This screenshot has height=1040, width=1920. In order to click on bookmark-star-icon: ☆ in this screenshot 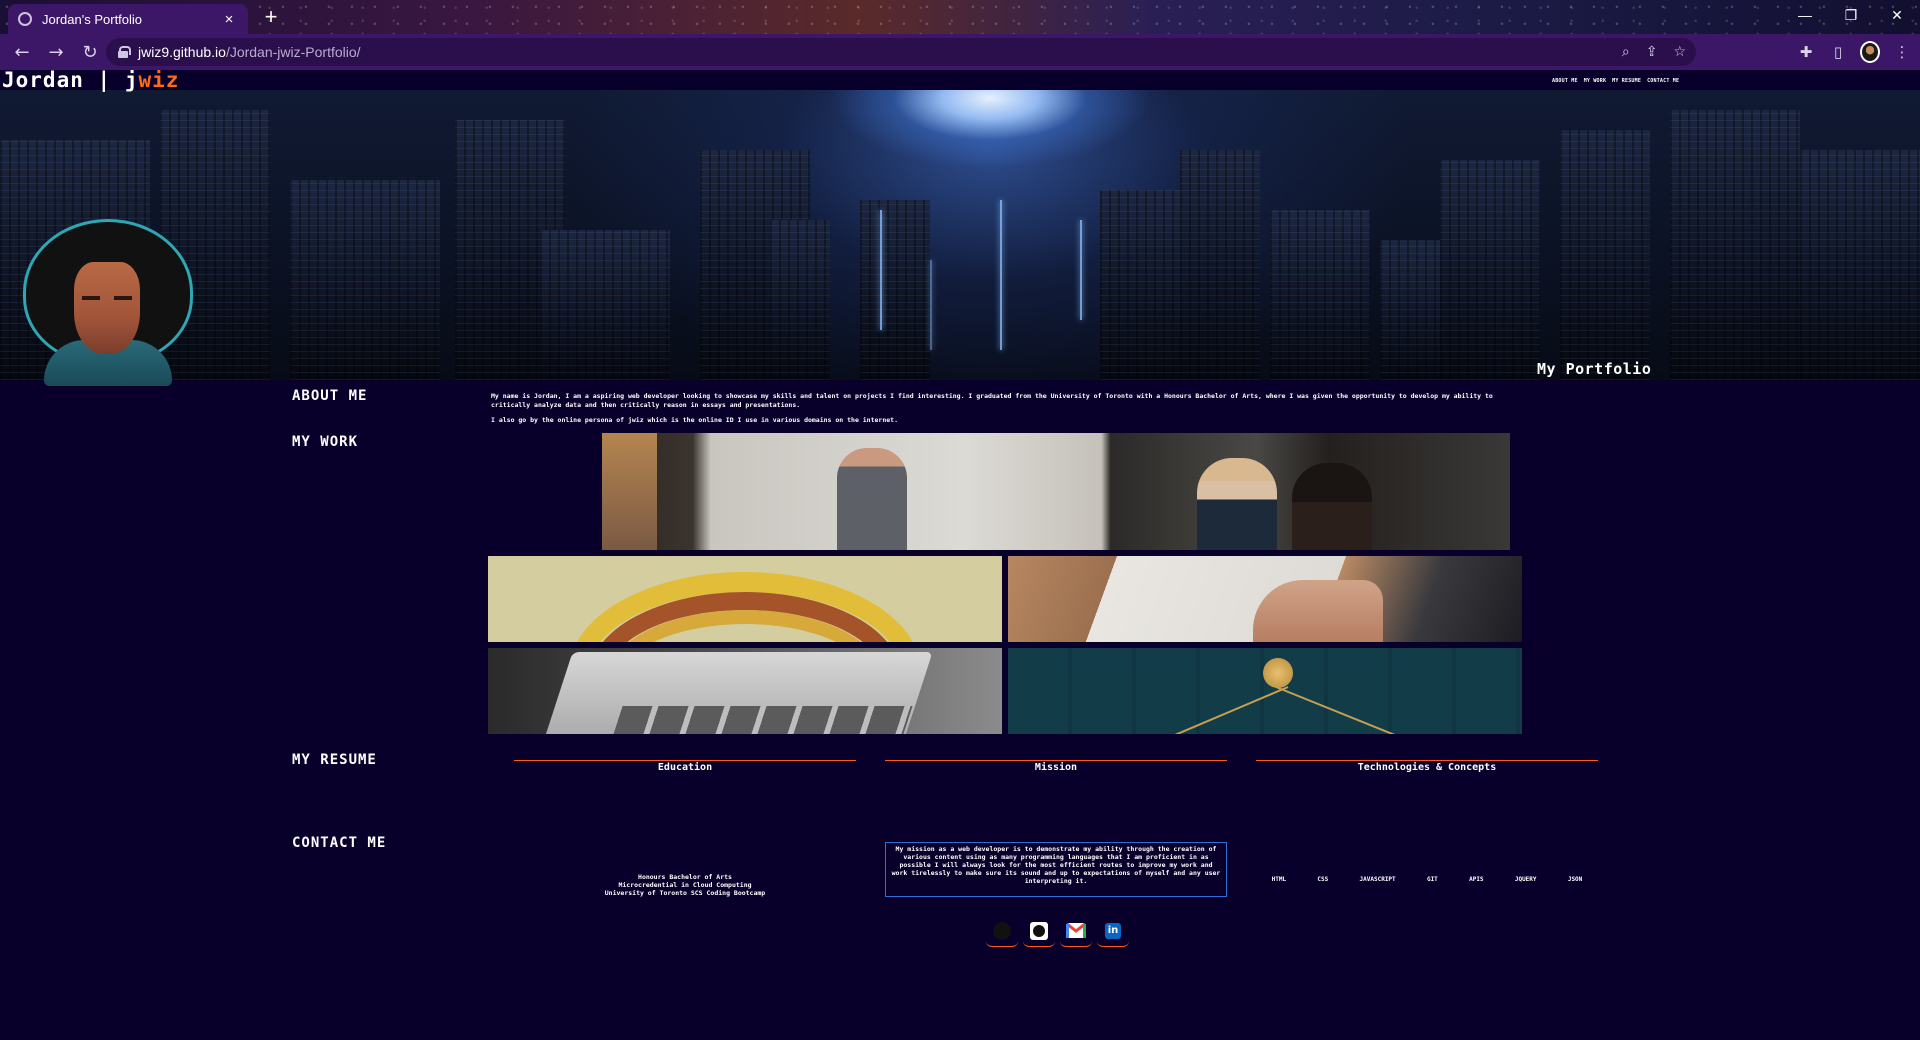, I will do `click(1679, 52)`.